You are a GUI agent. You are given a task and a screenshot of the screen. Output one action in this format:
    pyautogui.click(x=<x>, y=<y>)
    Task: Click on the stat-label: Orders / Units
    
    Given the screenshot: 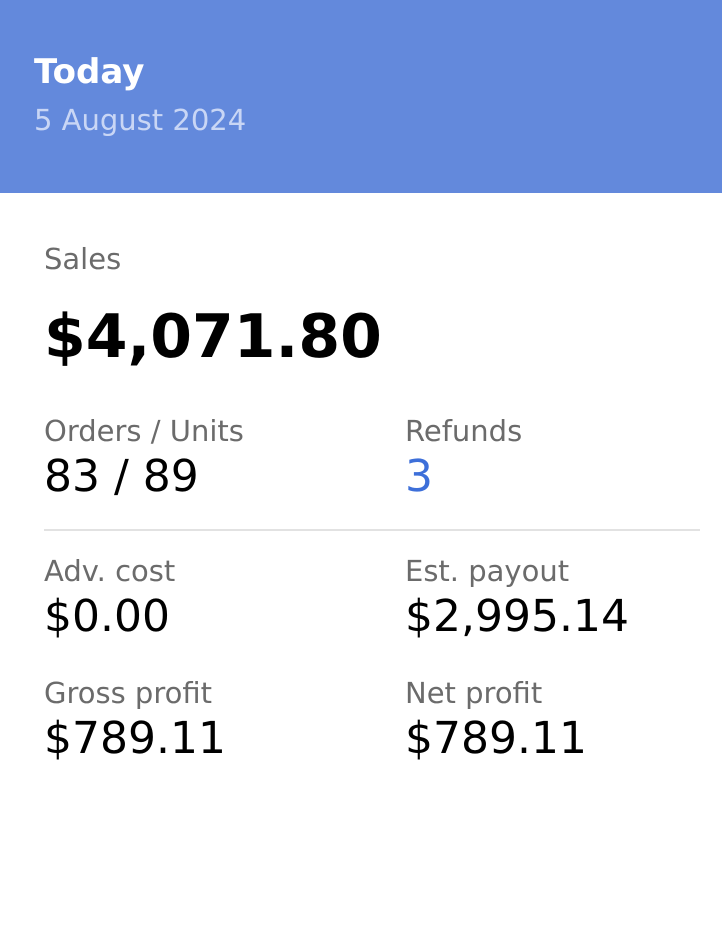 What is the action you would take?
    pyautogui.click(x=144, y=431)
    